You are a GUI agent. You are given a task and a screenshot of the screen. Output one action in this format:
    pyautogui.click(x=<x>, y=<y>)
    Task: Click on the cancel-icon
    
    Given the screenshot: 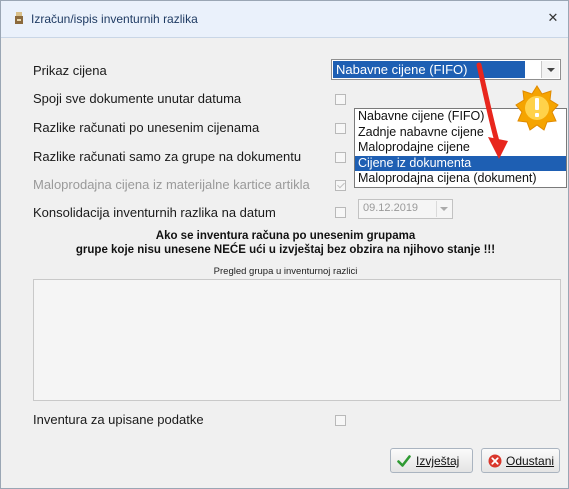 What is the action you would take?
    pyautogui.click(x=495, y=461)
    